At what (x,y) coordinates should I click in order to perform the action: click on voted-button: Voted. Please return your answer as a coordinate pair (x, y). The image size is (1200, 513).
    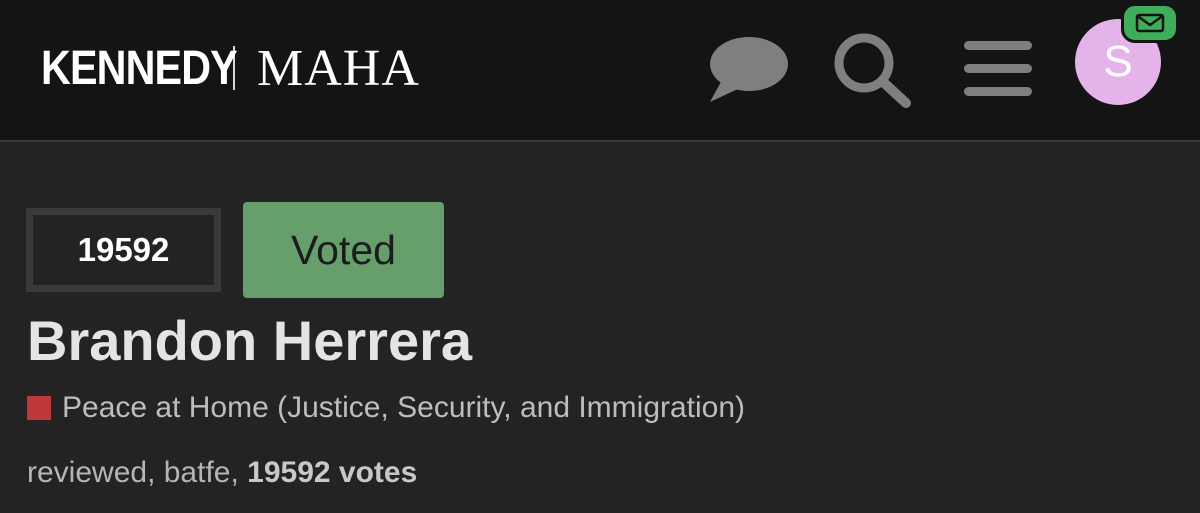
    Looking at the image, I should click on (343, 250).